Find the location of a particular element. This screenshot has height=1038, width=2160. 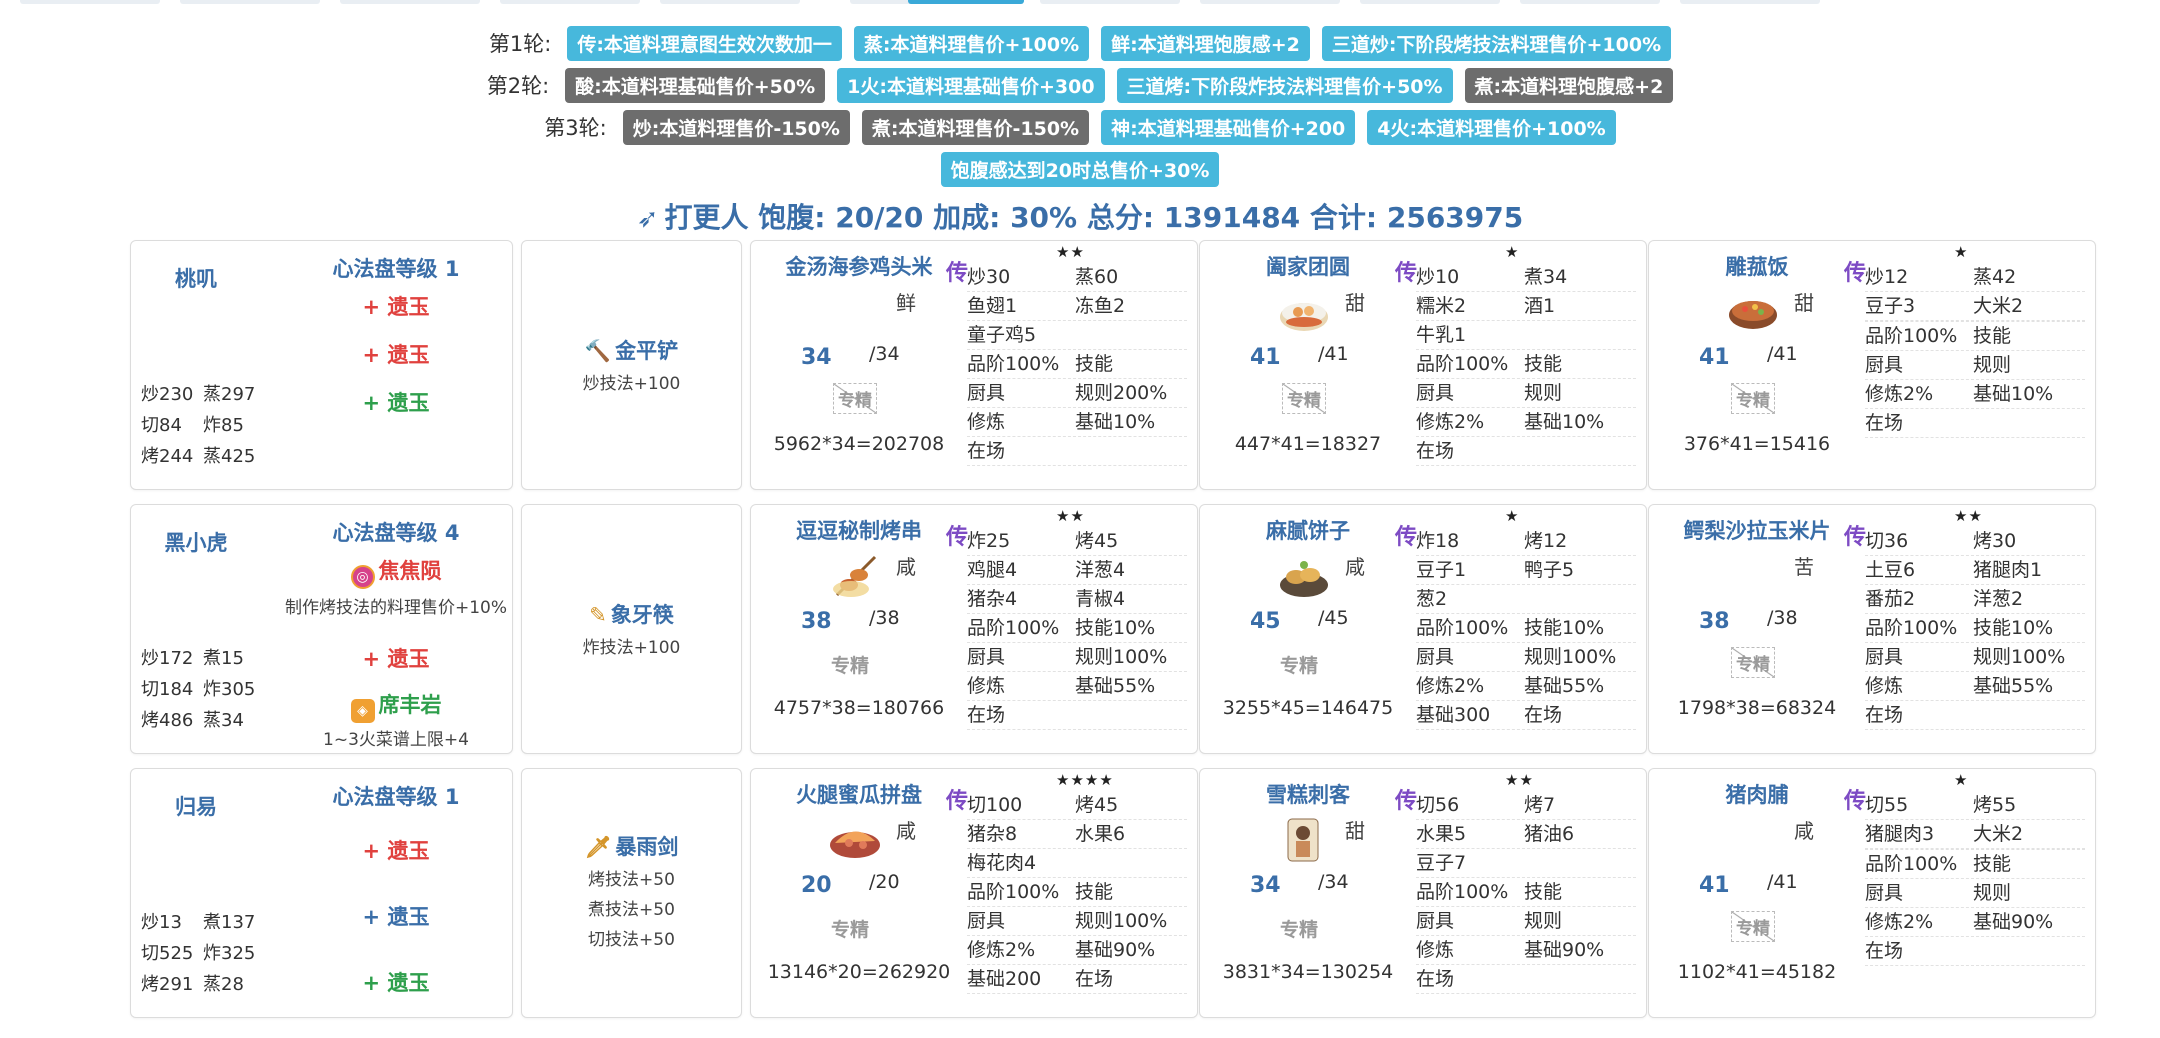

recipe-name: 雕菰饭 is located at coordinates (1757, 266).